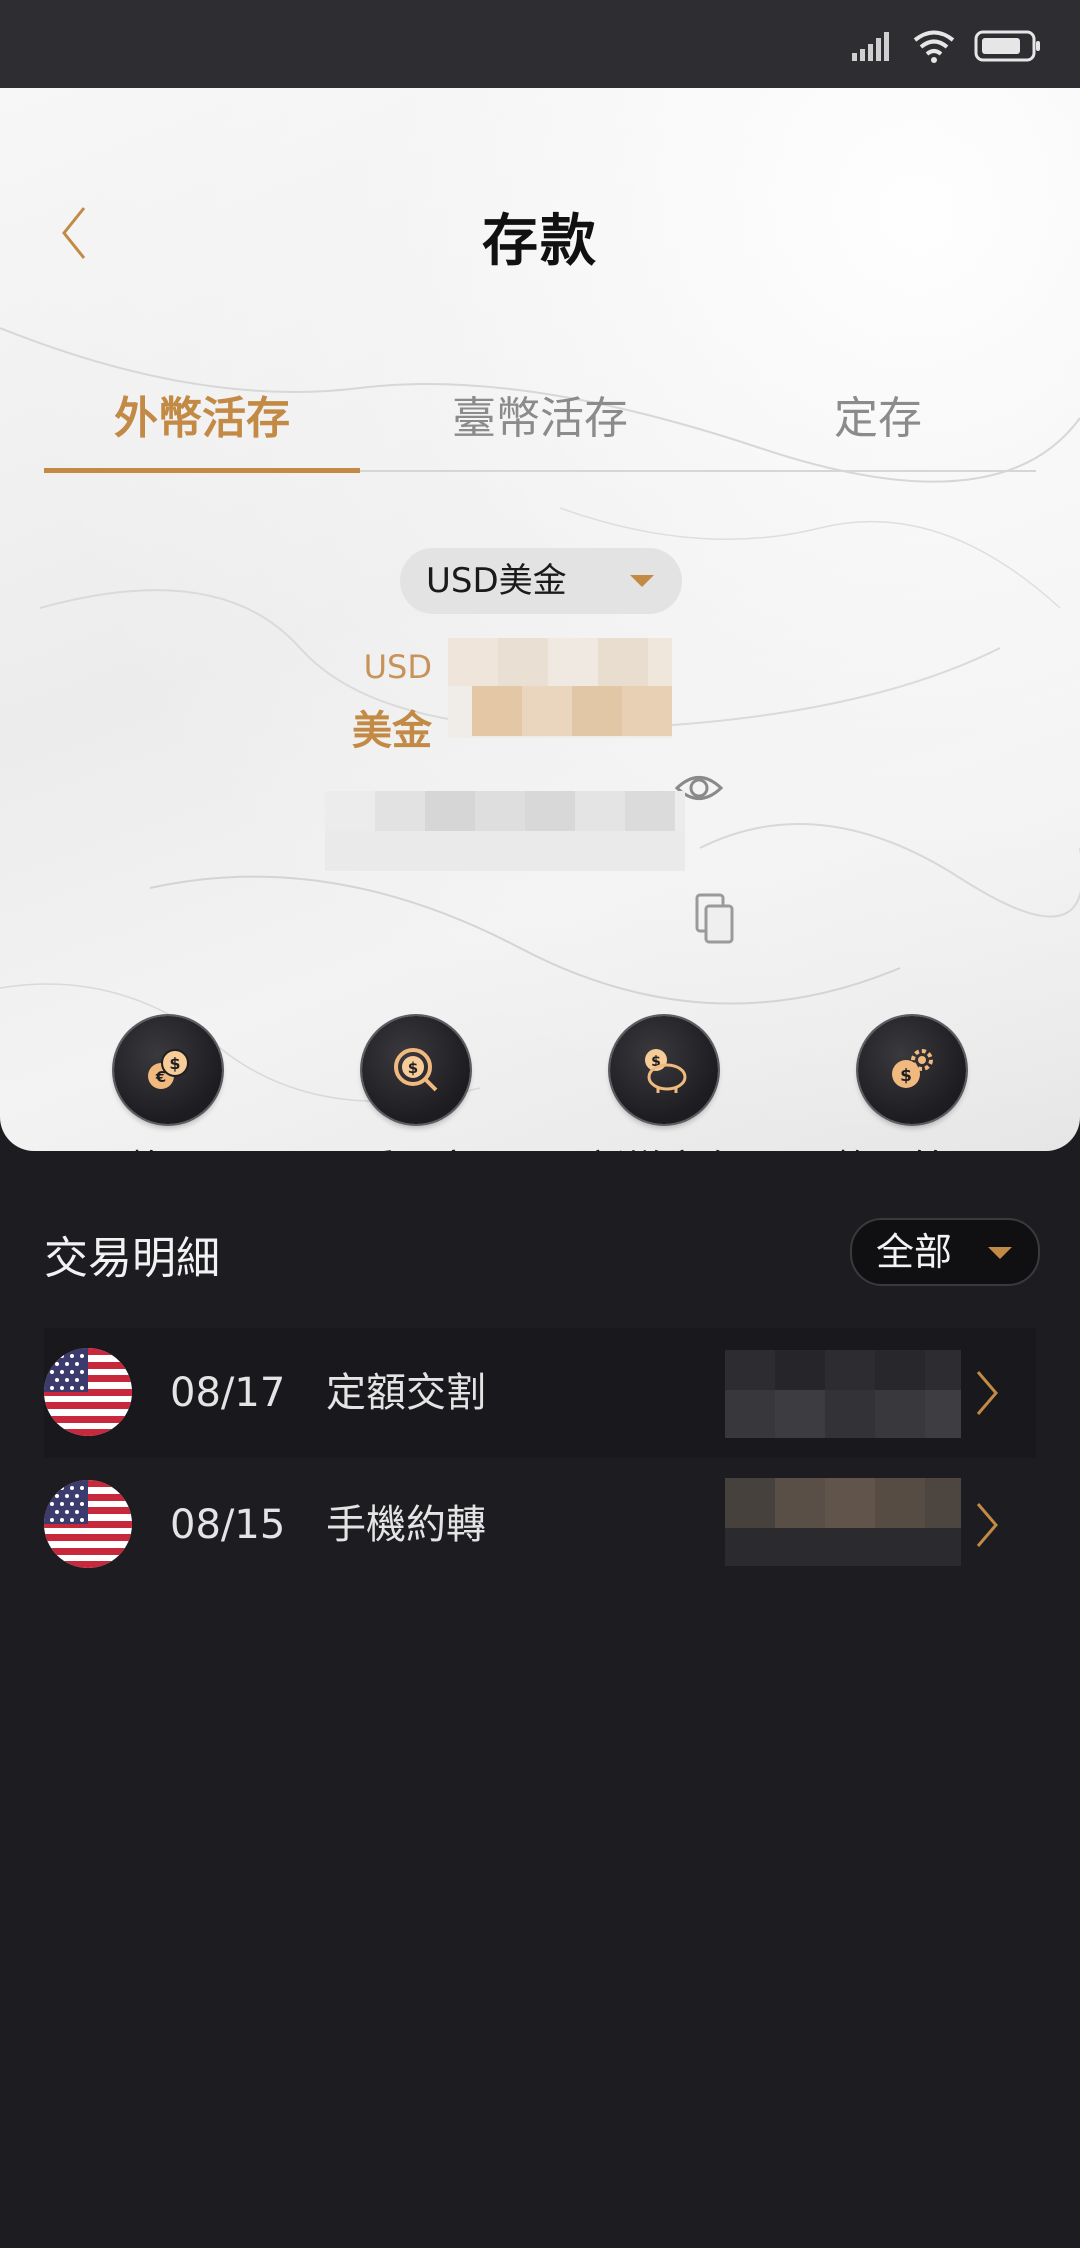  I want to click on transaction-row: 08/17 定額交割, so click(540, 1393).